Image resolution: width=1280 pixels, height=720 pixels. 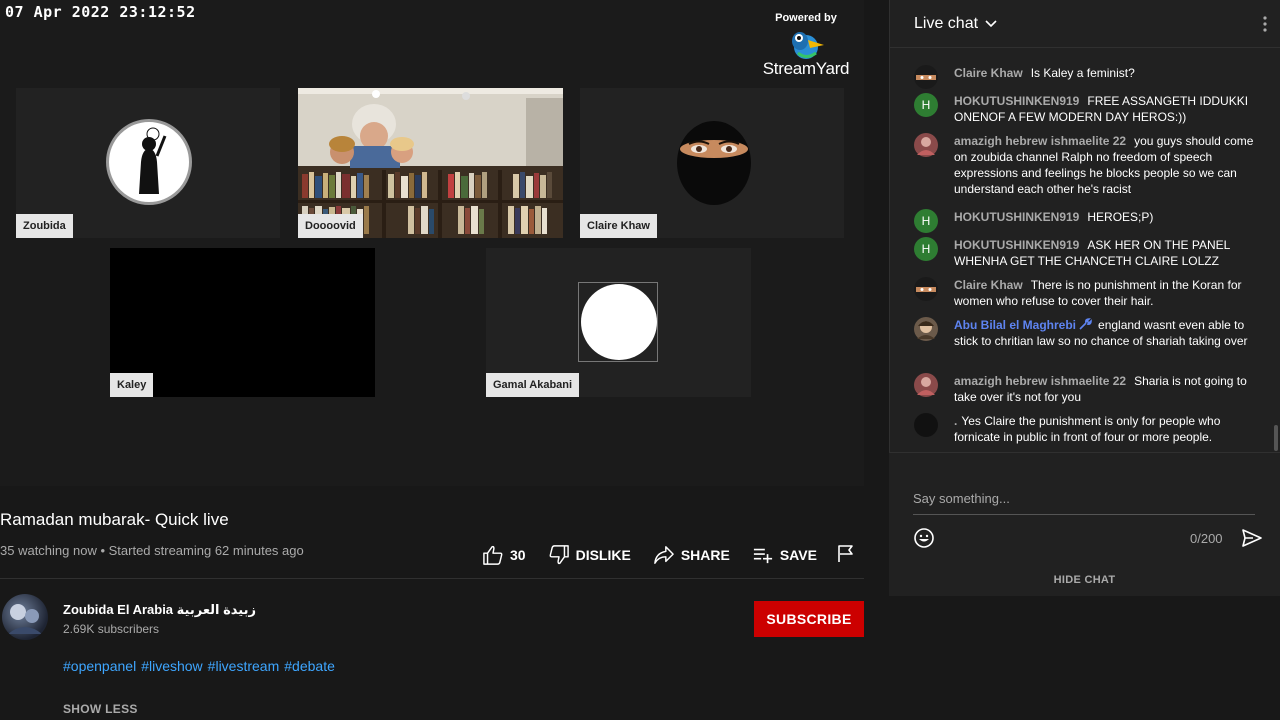 I want to click on participant-tile-doooovid: Doooovid, so click(x=430, y=163).